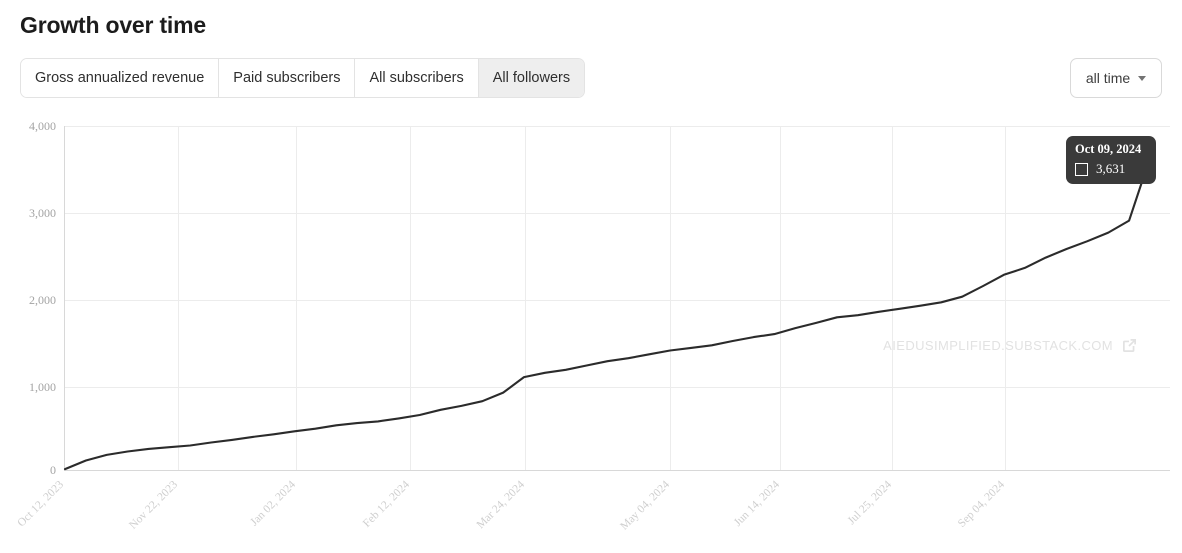 This screenshot has height=553, width=1182. Describe the element at coordinates (113, 25) in the screenshot. I see `page-title: Growth over time` at that location.